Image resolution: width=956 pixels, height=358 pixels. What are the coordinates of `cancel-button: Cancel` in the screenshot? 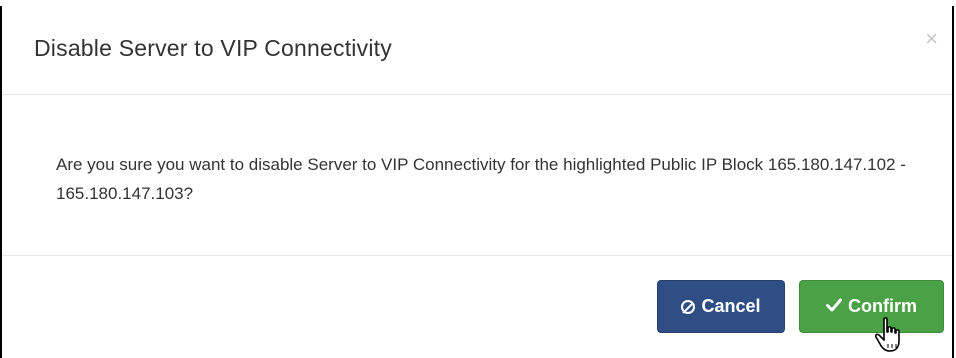 It's located at (721, 306).